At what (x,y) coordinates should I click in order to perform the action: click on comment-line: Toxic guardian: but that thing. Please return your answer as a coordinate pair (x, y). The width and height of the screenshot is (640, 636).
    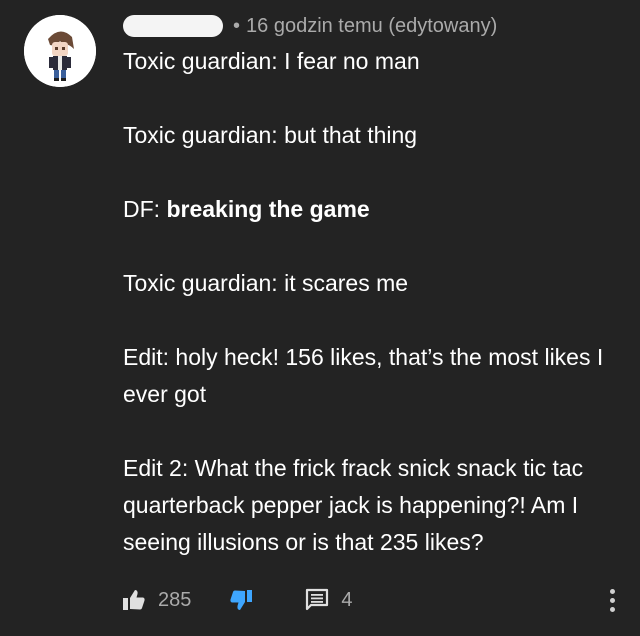
    Looking at the image, I should click on (270, 135).